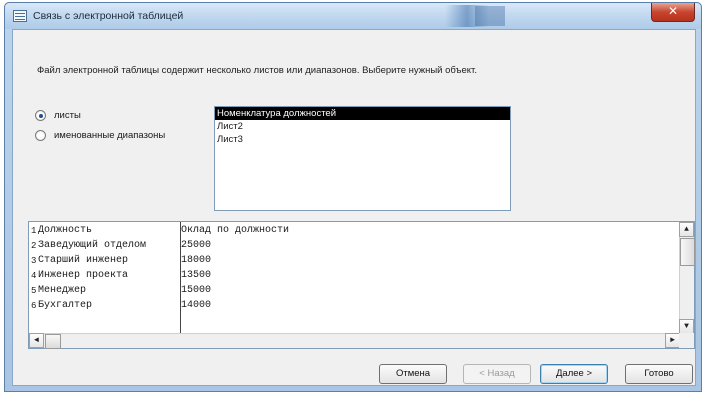 Image resolution: width=708 pixels, height=394 pixels. Describe the element at coordinates (34, 306) in the screenshot. I see `row-number: 6` at that location.